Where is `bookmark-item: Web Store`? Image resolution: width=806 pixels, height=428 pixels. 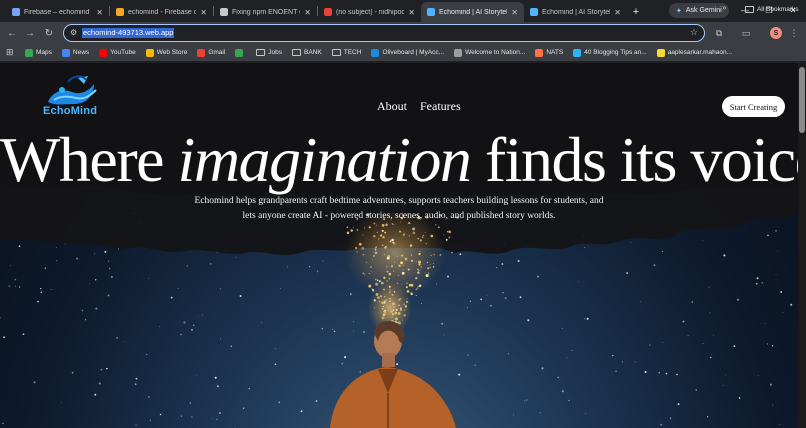
bookmark-item: Web Store is located at coordinates (167, 53).